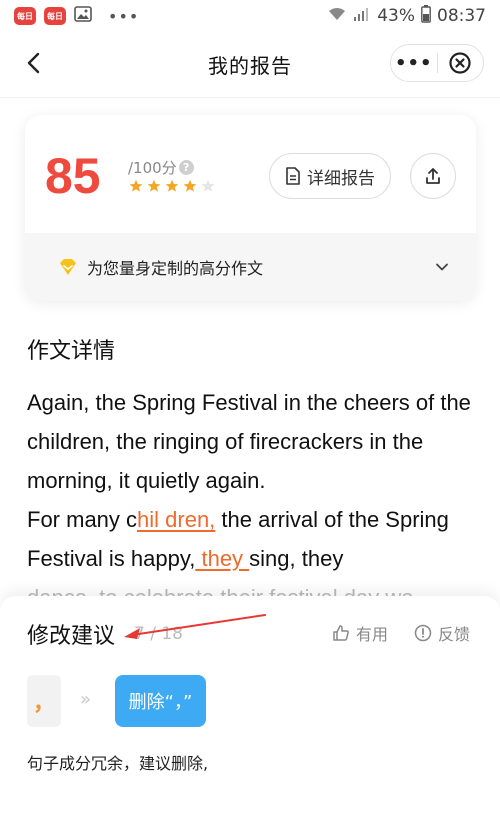  Describe the element at coordinates (68, 267) in the screenshot. I see `diamond-badge-icon` at that location.